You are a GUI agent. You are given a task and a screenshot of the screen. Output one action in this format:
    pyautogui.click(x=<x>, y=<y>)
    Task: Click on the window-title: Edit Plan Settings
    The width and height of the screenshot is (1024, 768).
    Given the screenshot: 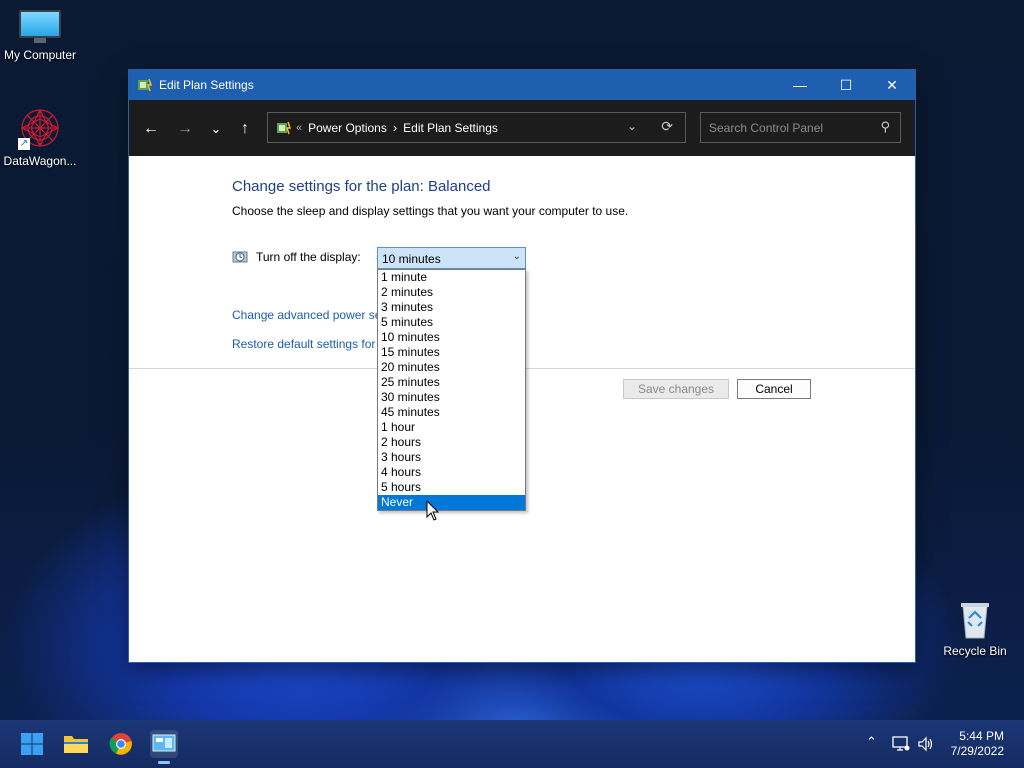 What is the action you would take?
    pyautogui.click(x=206, y=85)
    